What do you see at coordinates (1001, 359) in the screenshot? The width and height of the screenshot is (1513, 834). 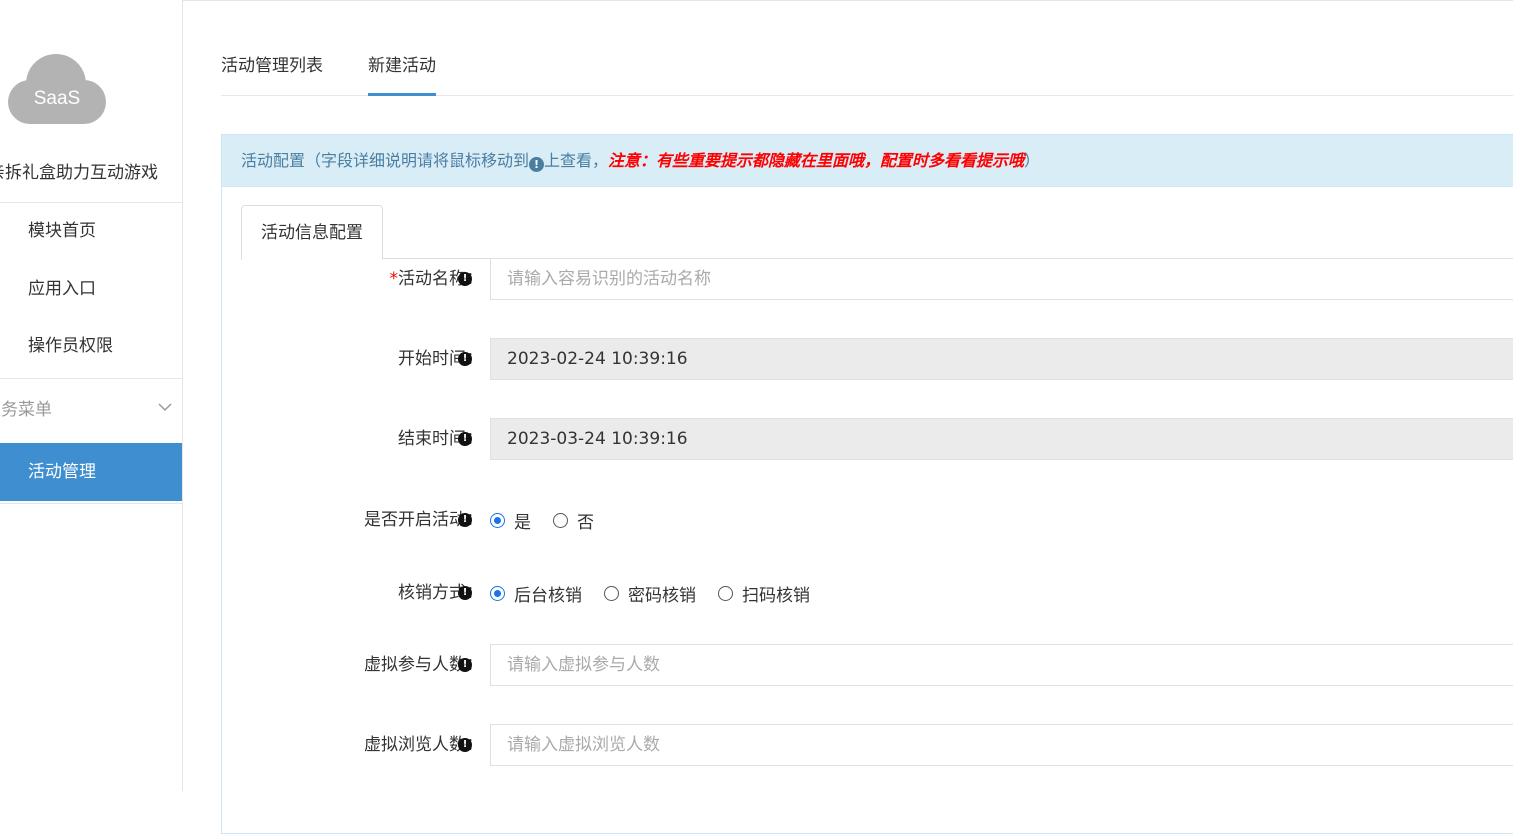 I see `start-time-input` at bounding box center [1001, 359].